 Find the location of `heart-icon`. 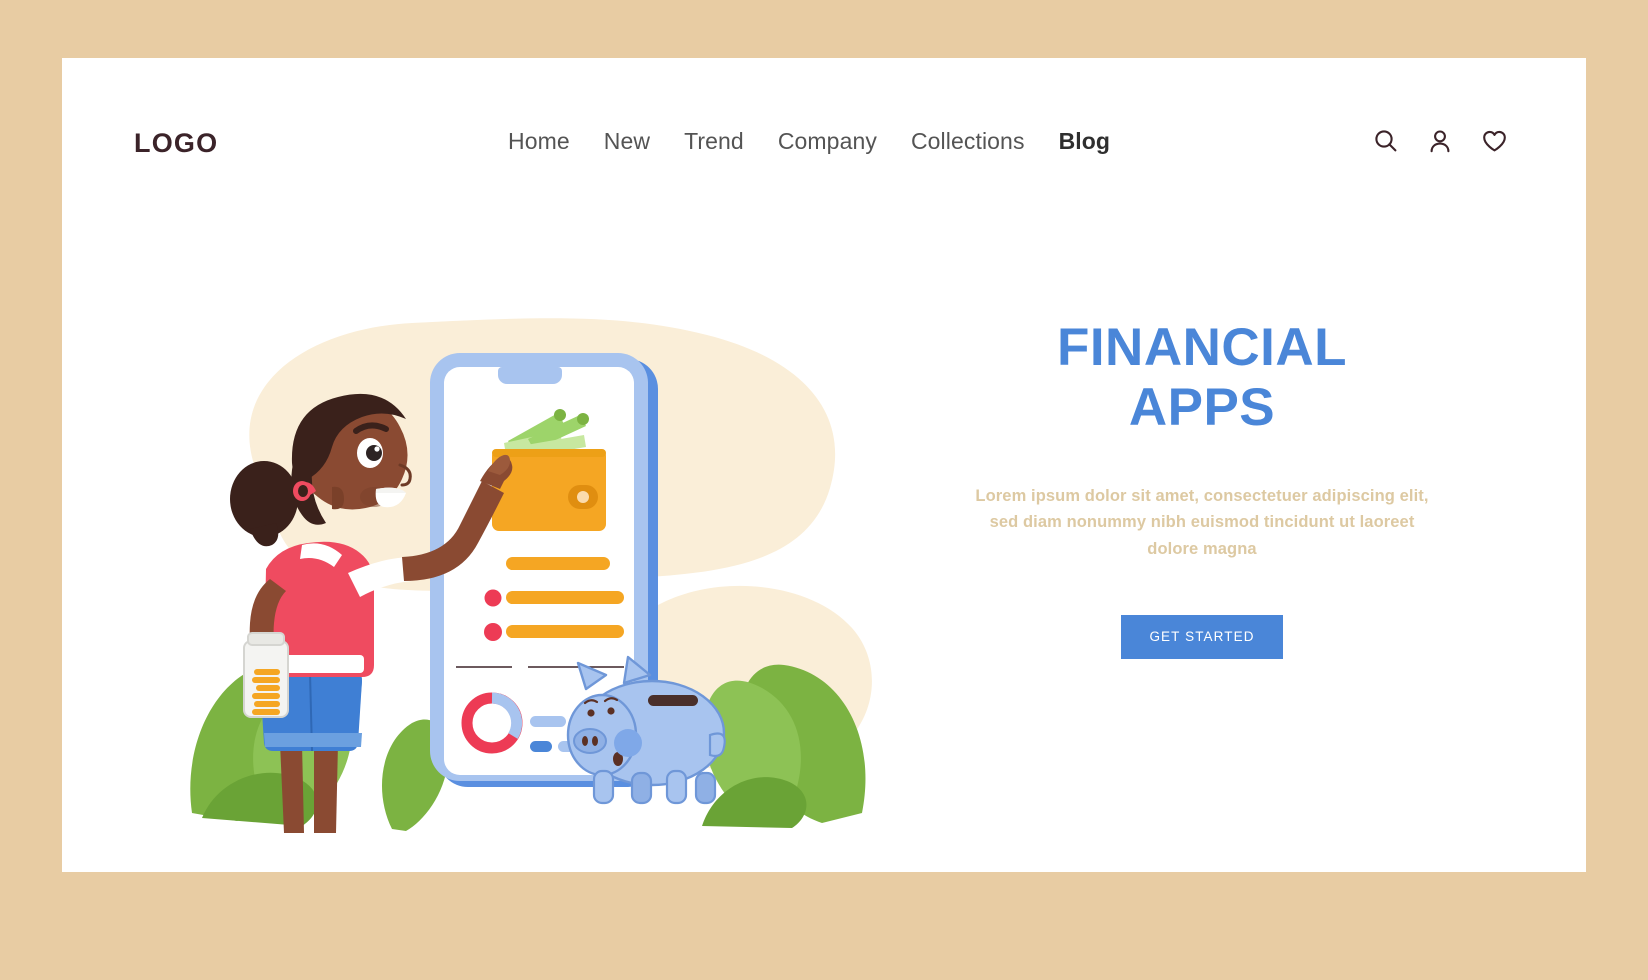

heart-icon is located at coordinates (1494, 141).